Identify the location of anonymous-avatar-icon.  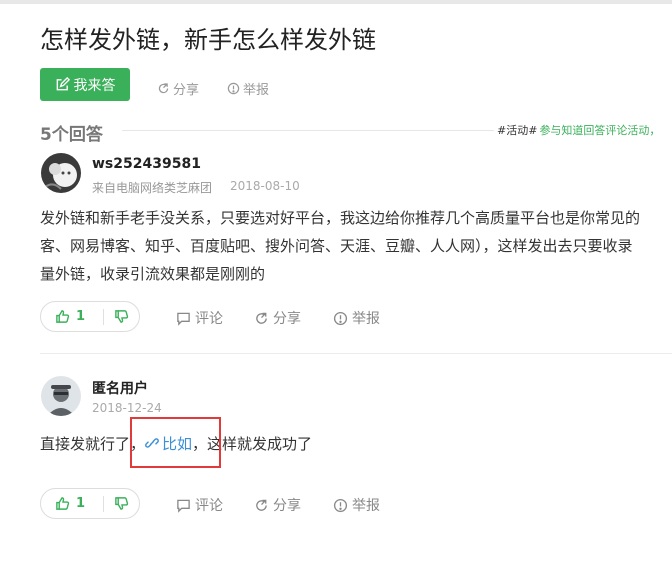
(61, 396).